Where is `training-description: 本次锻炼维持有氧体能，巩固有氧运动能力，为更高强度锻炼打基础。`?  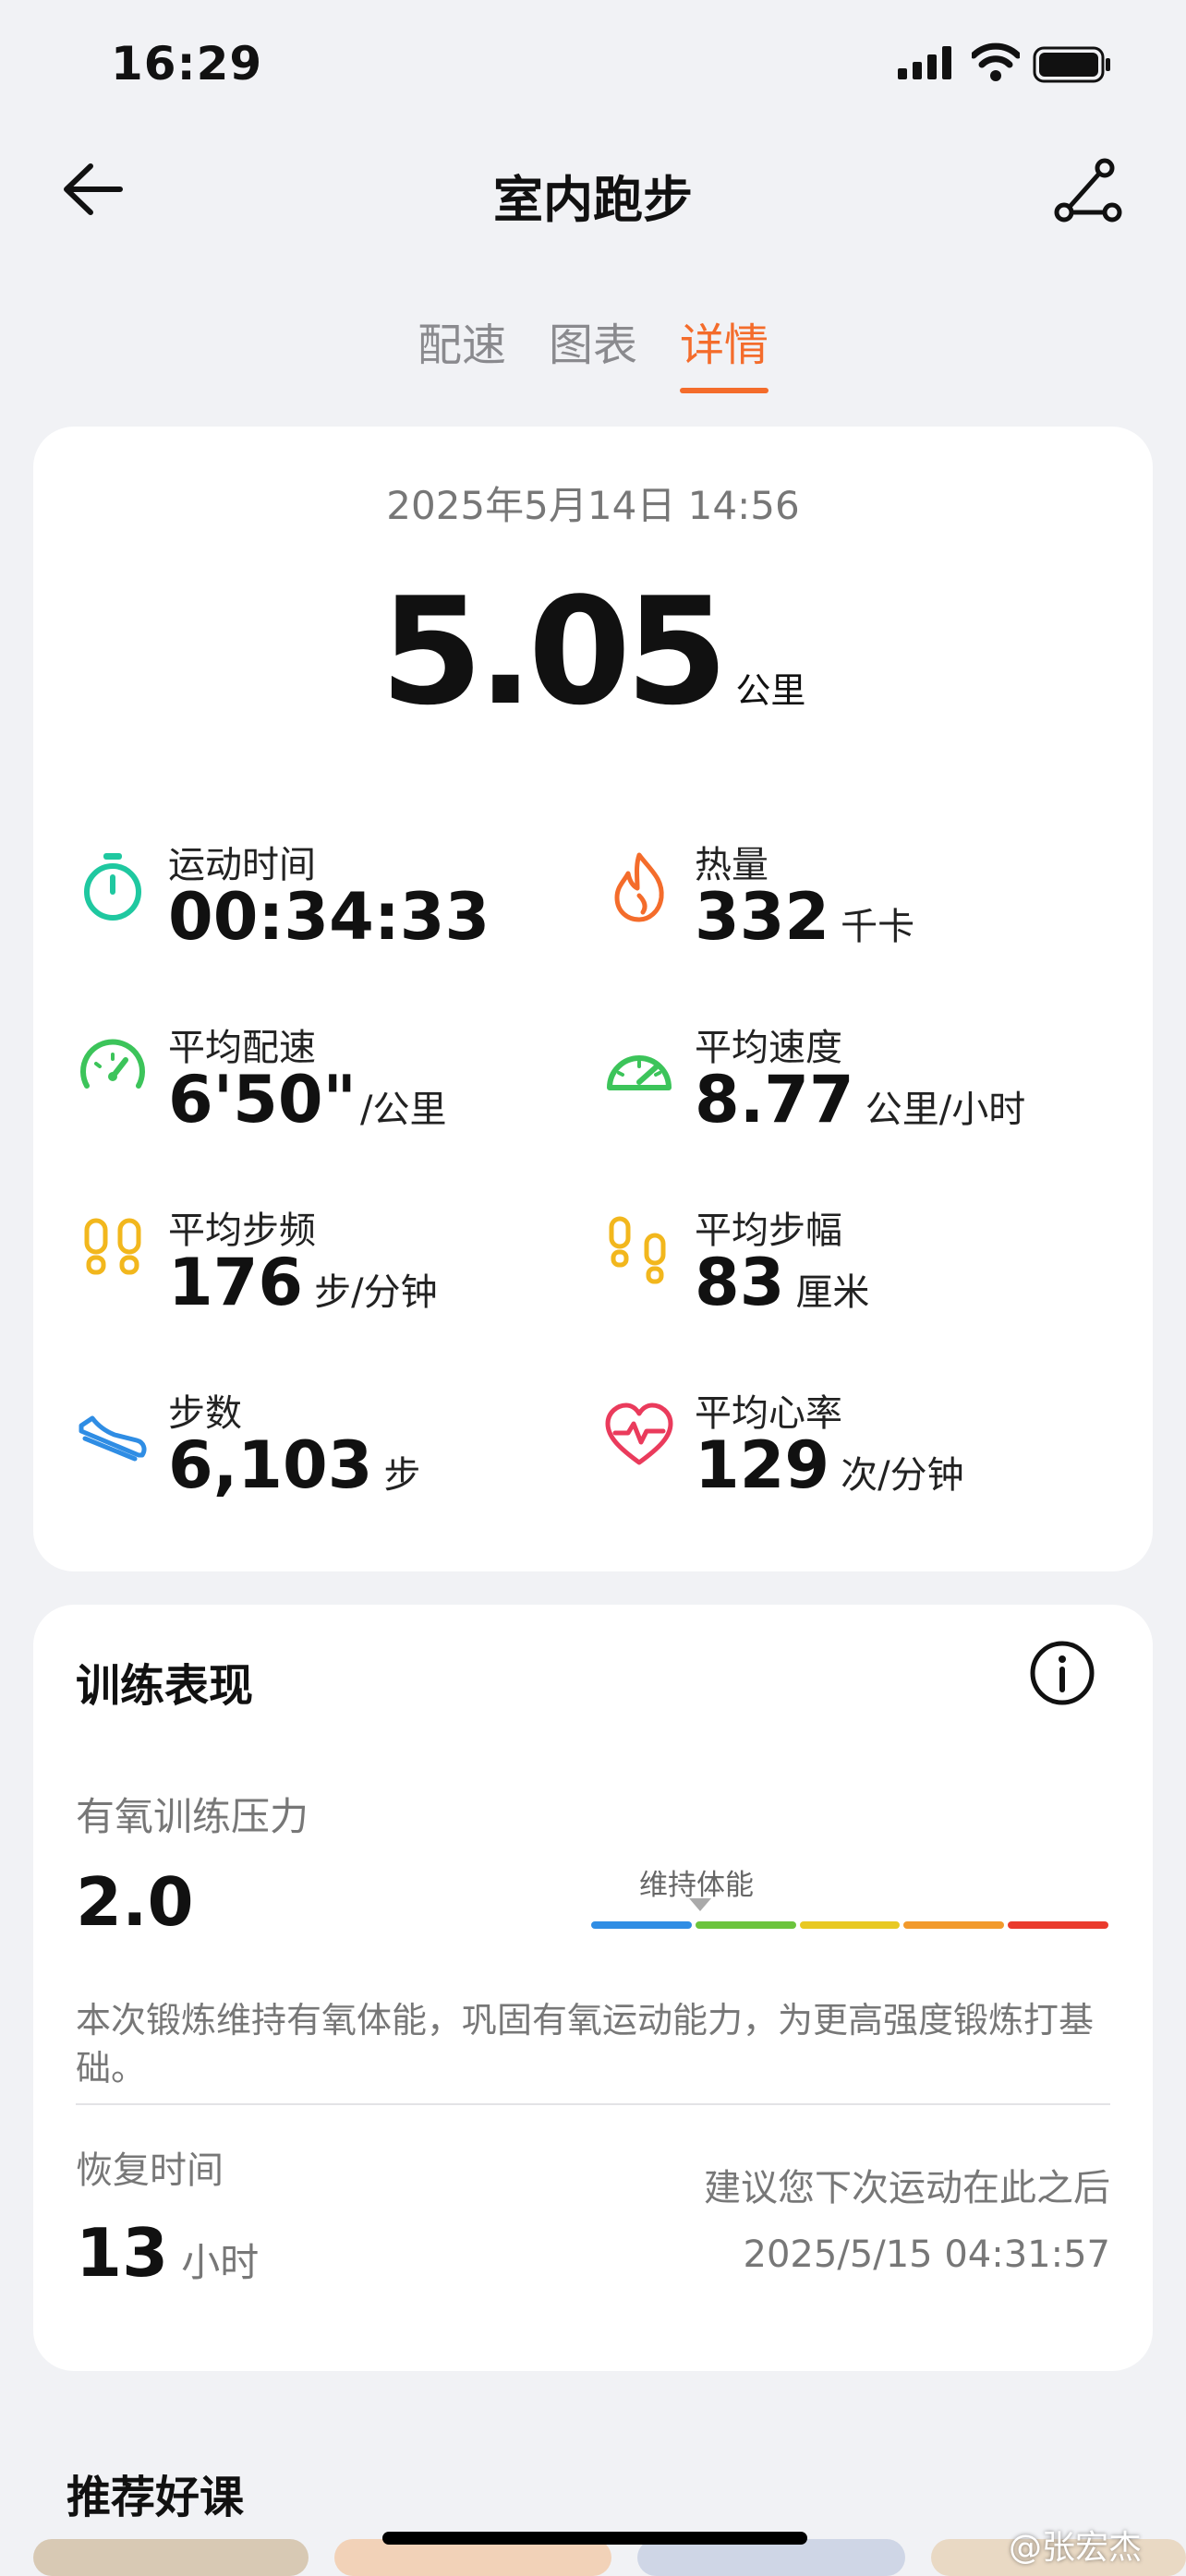 training-description: 本次锻炼维持有氧体能，巩固有氧运动能力，为更高强度锻炼打基础。 is located at coordinates (586, 2044).